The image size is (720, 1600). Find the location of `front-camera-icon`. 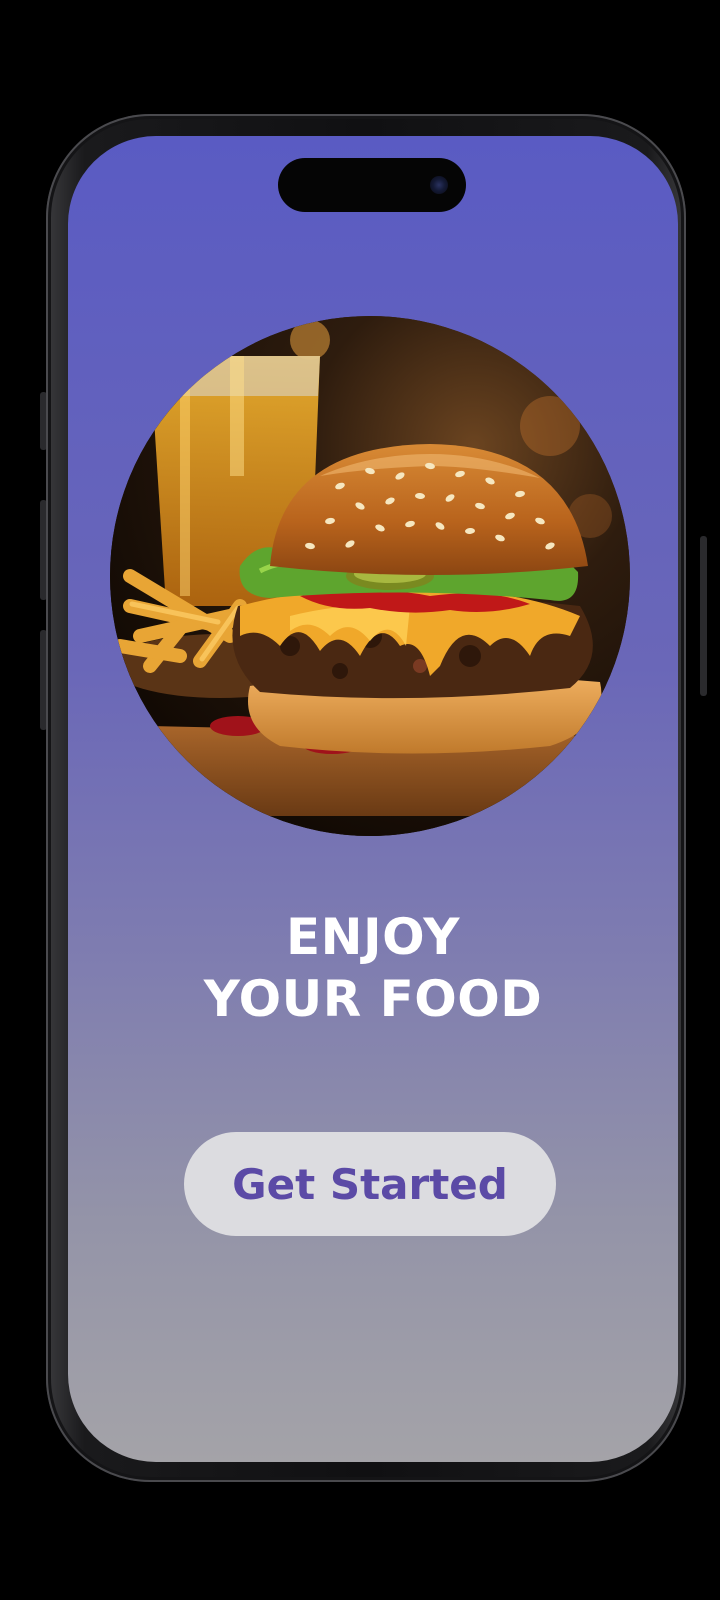

front-camera-icon is located at coordinates (439, 185).